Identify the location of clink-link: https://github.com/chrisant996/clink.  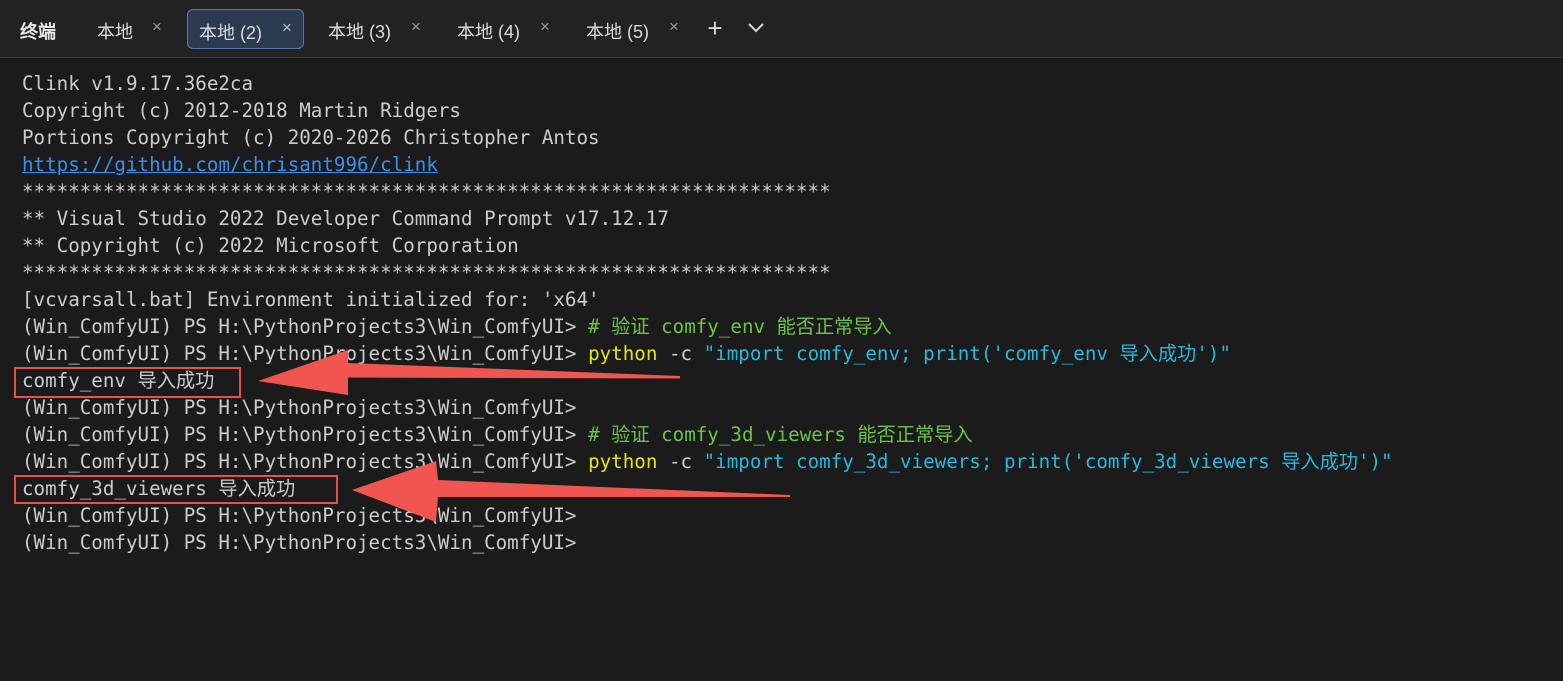
(230, 164).